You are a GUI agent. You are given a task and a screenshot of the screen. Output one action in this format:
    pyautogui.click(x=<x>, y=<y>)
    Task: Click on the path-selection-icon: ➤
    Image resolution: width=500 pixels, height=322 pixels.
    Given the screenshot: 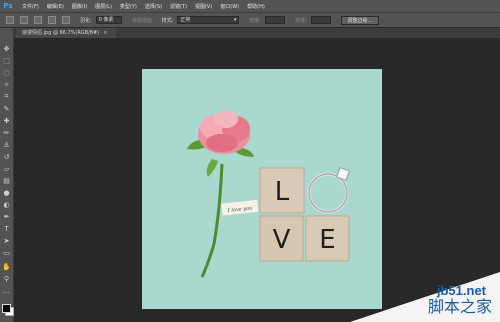 What is the action you would take?
    pyautogui.click(x=6, y=240)
    